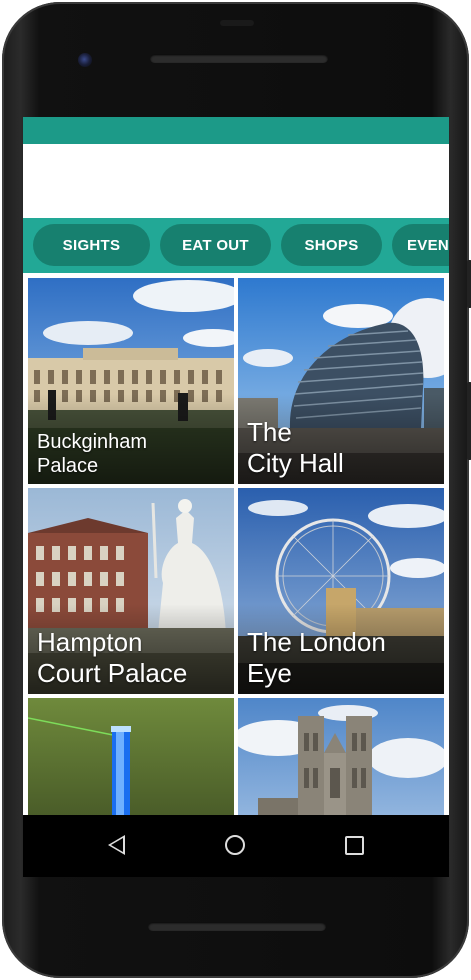 The height and width of the screenshot is (980, 471). I want to click on system-nav-bar, so click(236, 846).